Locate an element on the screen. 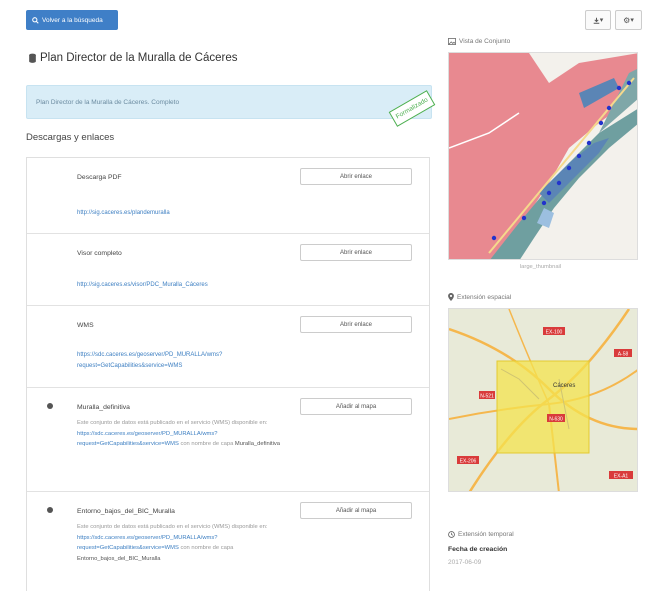 The width and height of the screenshot is (650, 591). creation-date-value: 2017-06-09 is located at coordinates (465, 562).